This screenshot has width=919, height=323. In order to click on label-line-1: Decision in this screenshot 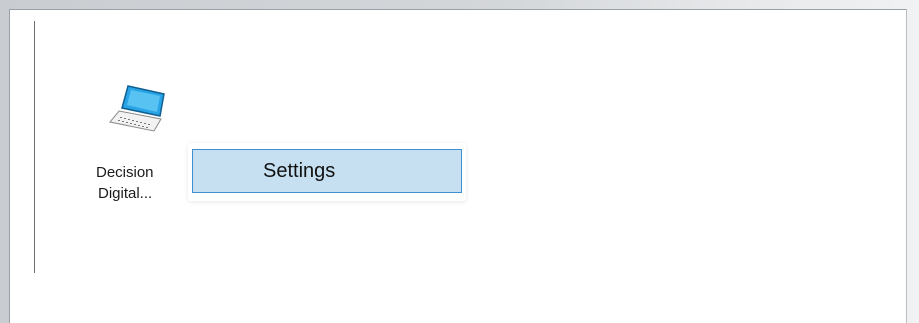, I will do `click(125, 172)`.